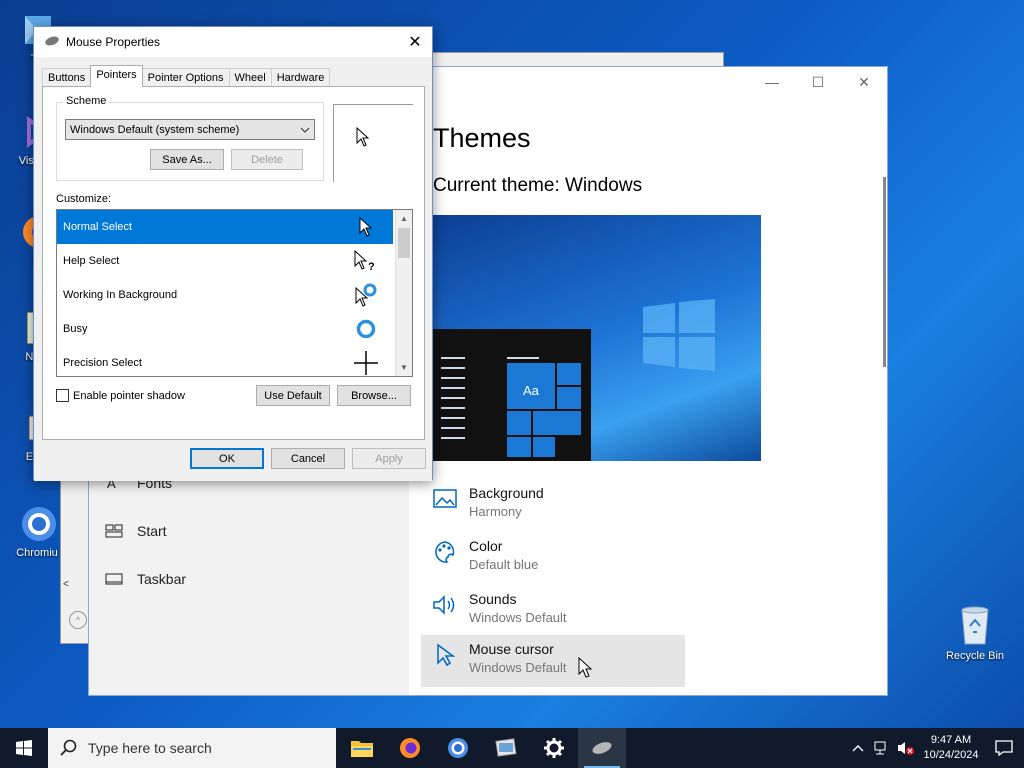  What do you see at coordinates (293, 395) in the screenshot?
I see `use-default-button: Use Default` at bounding box center [293, 395].